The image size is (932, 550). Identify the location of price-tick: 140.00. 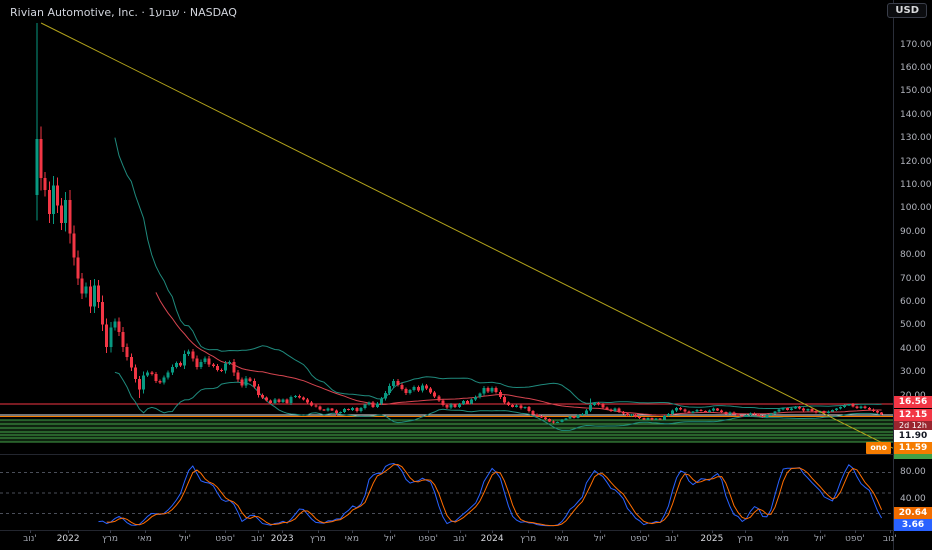
(916, 114).